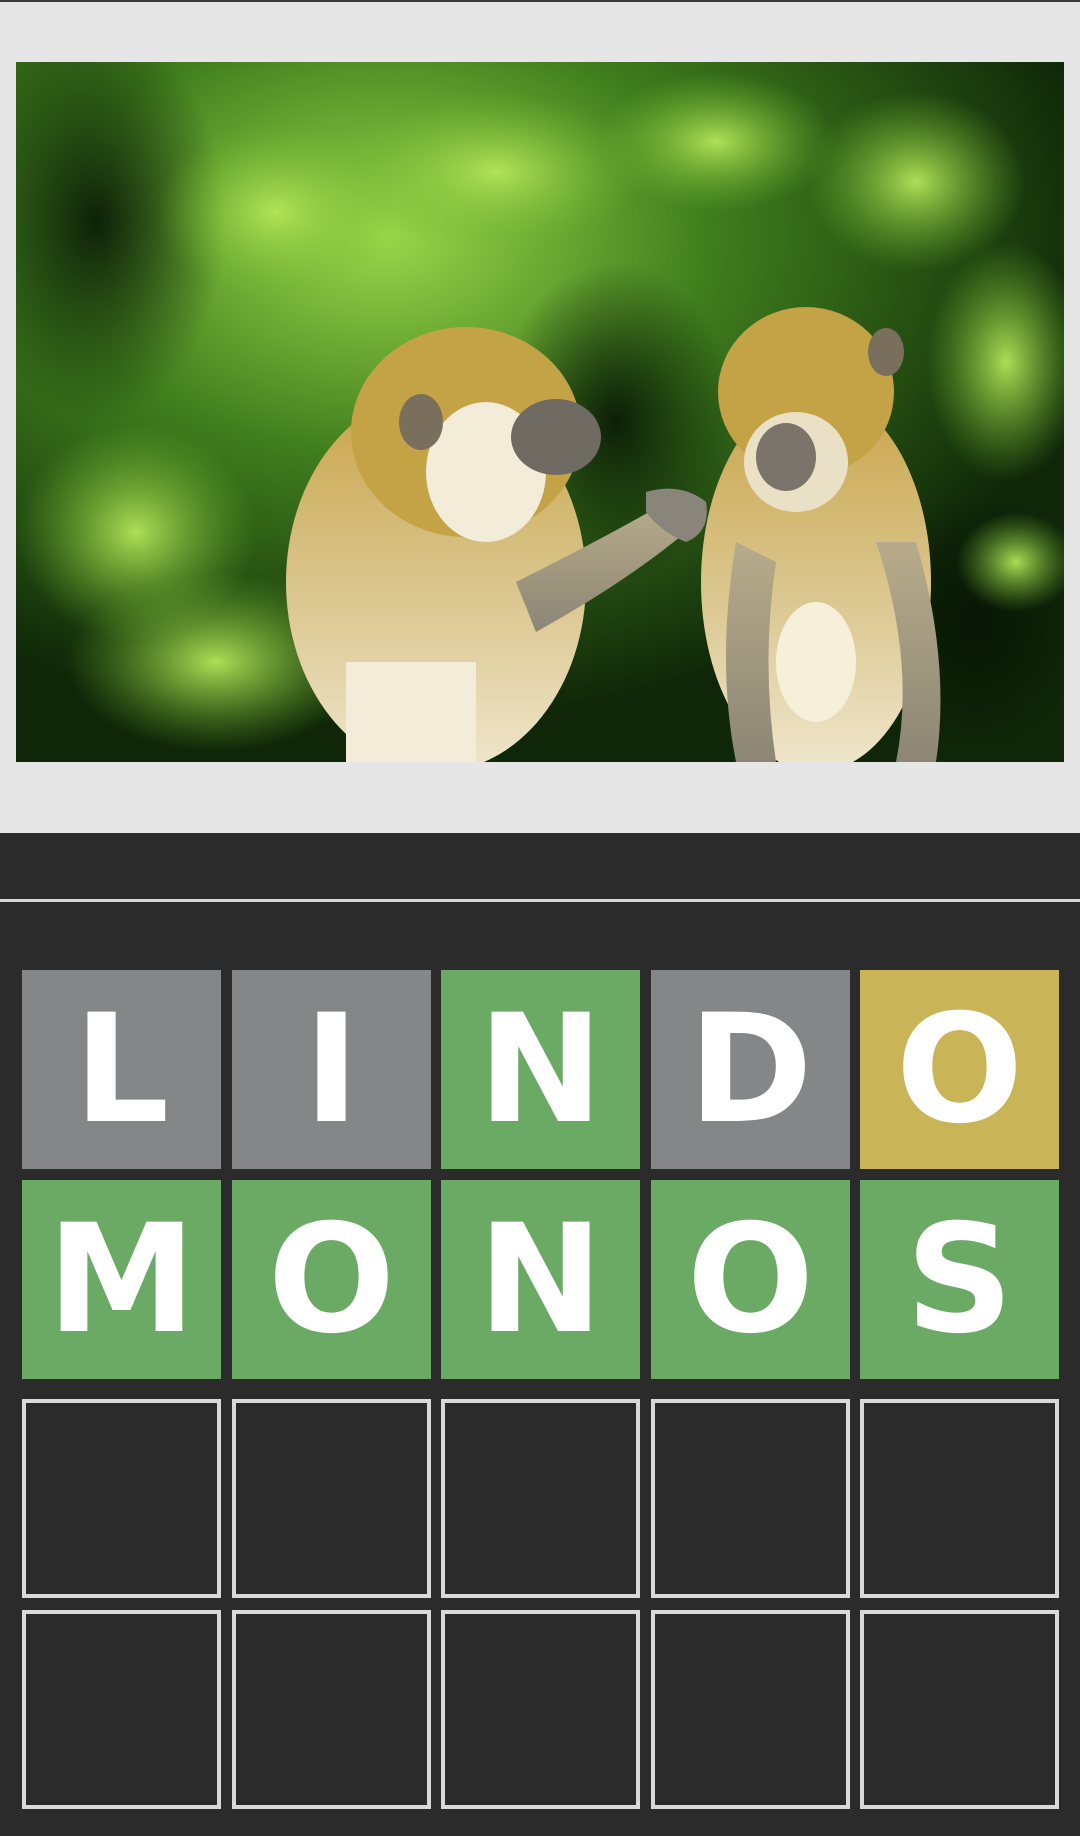 Image resolution: width=1080 pixels, height=1836 pixels. Describe the element at coordinates (331, 1069) in the screenshot. I see `letter-tile-absent: I` at that location.